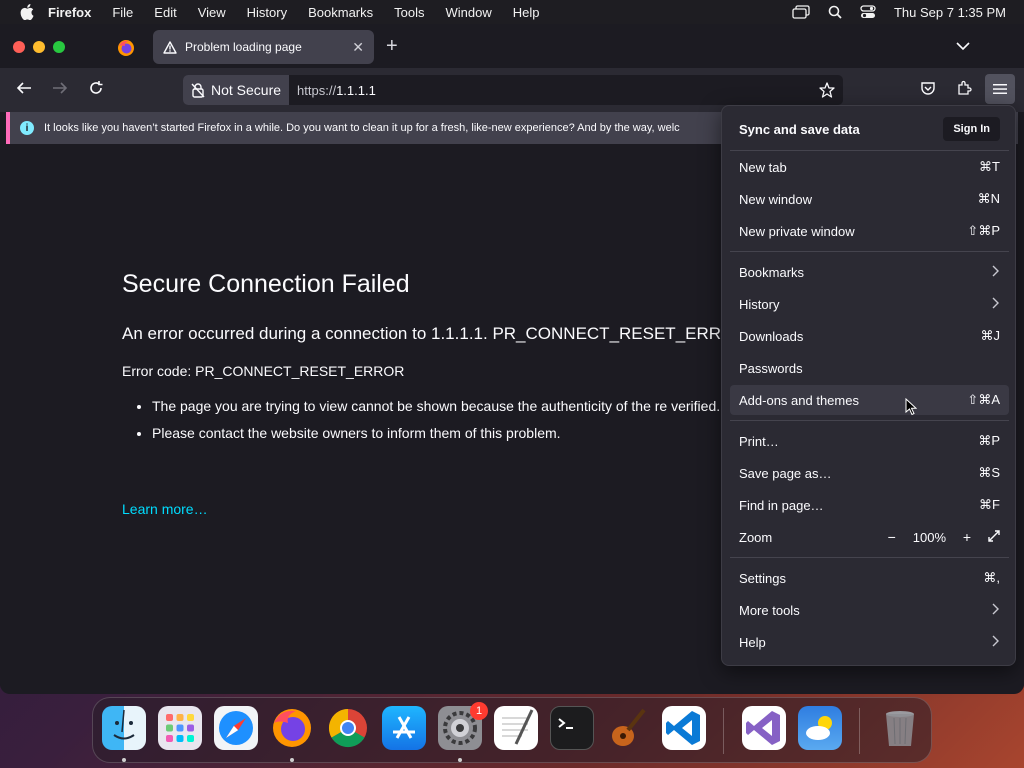 The height and width of the screenshot is (768, 1024). What do you see at coordinates (1000, 89) in the screenshot?
I see `application-menu-hamburger-icon` at bounding box center [1000, 89].